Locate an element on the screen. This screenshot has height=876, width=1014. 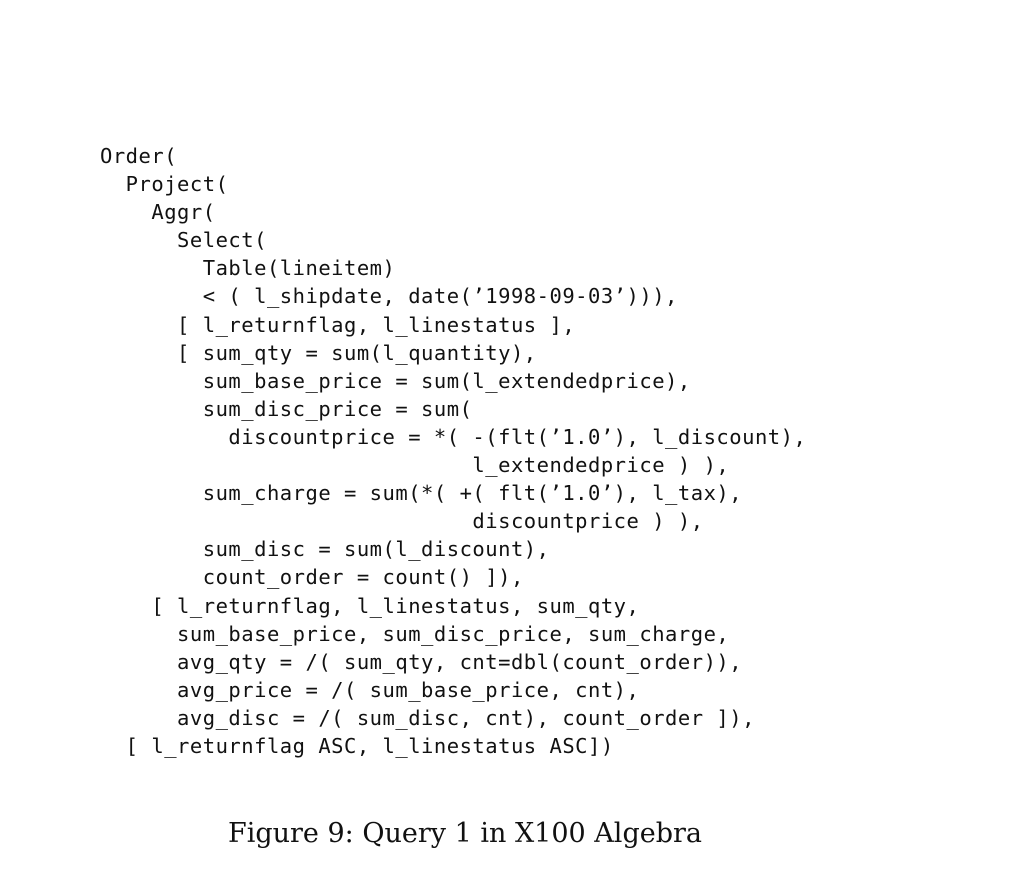
code-line: sum_disc_price = sum( is located at coordinates (286, 408).